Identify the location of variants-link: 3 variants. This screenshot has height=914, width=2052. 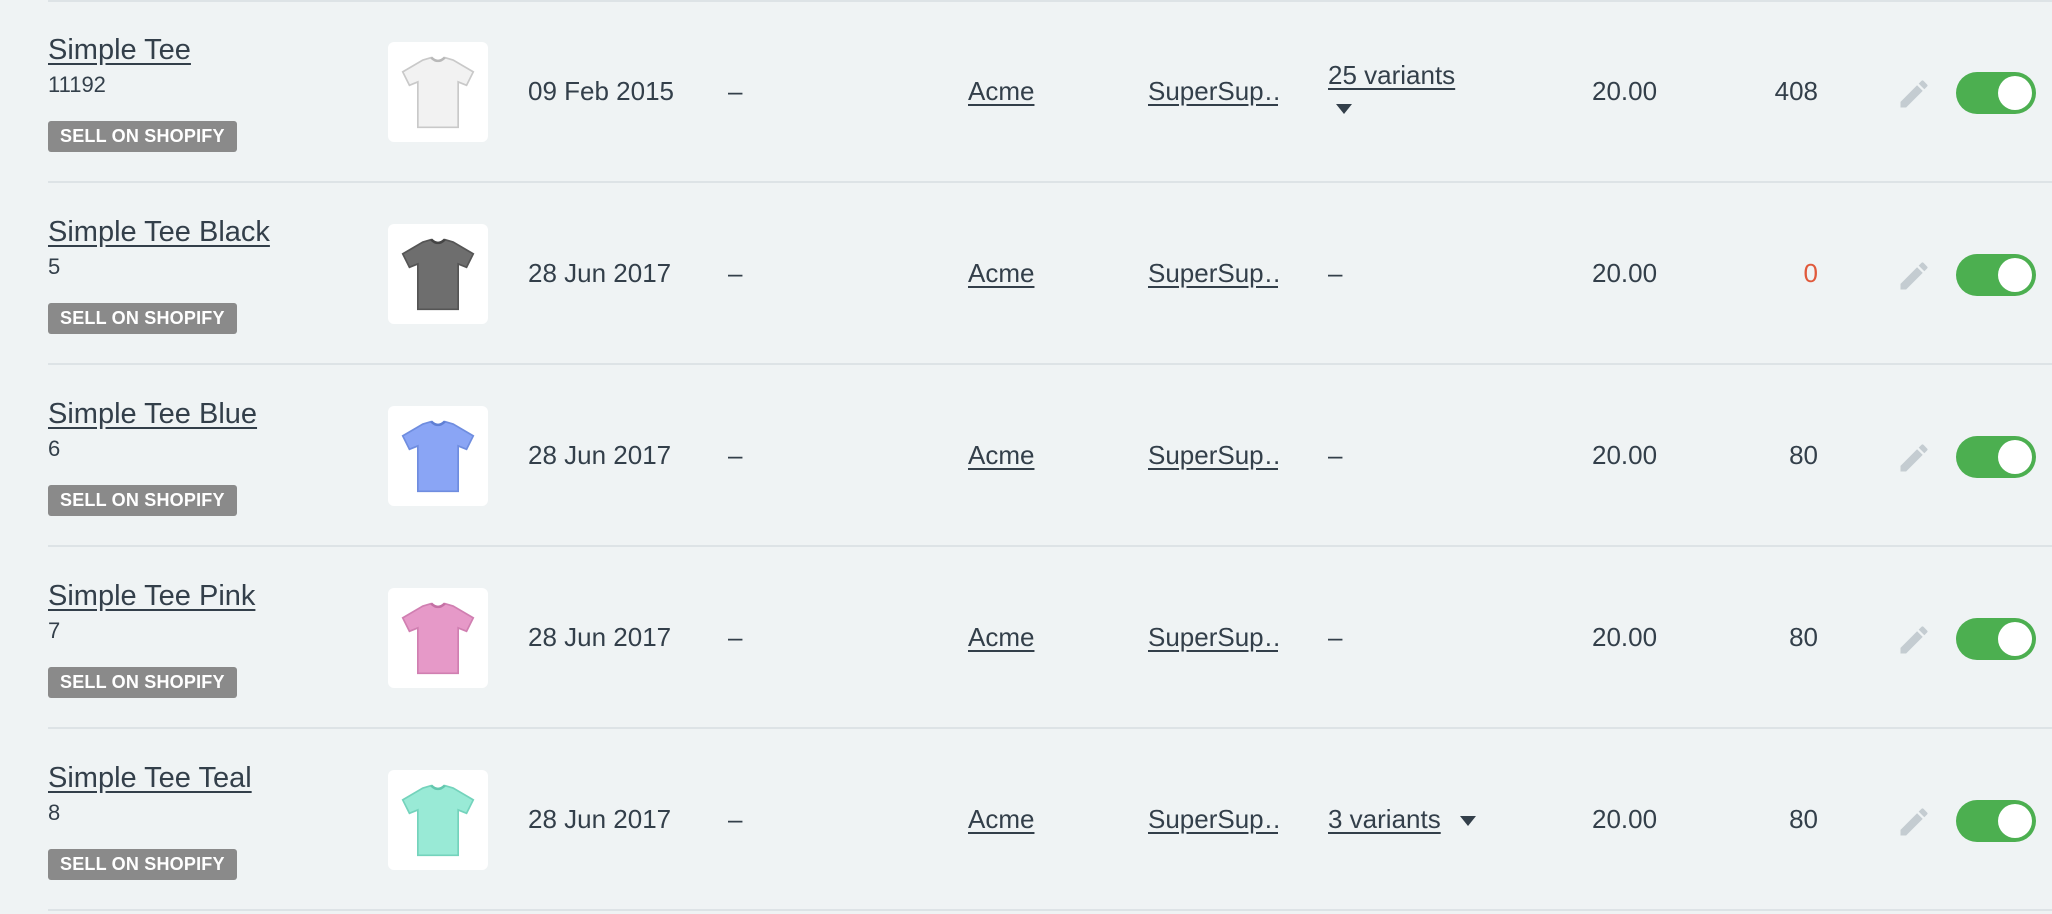
(1384, 819).